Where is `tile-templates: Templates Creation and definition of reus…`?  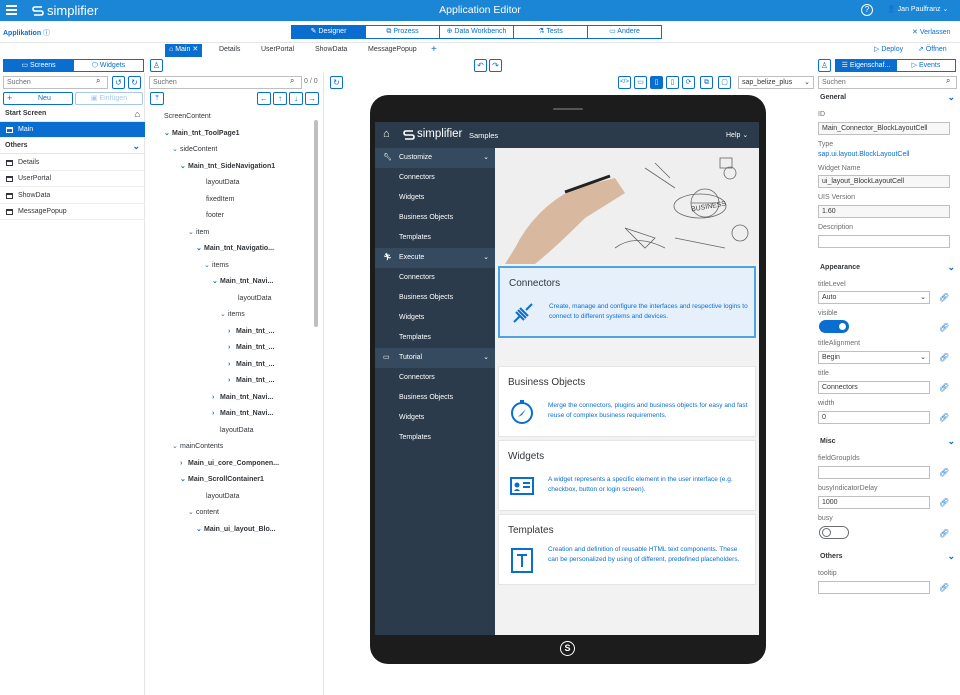
tile-templates: Templates Creation and definition of reus… is located at coordinates (627, 549).